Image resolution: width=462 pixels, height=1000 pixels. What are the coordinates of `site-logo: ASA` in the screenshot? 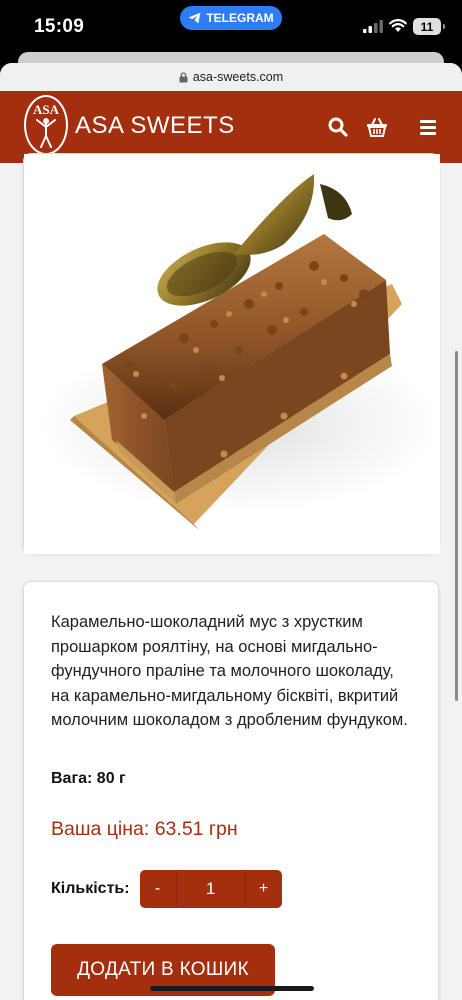 It's located at (46, 125).